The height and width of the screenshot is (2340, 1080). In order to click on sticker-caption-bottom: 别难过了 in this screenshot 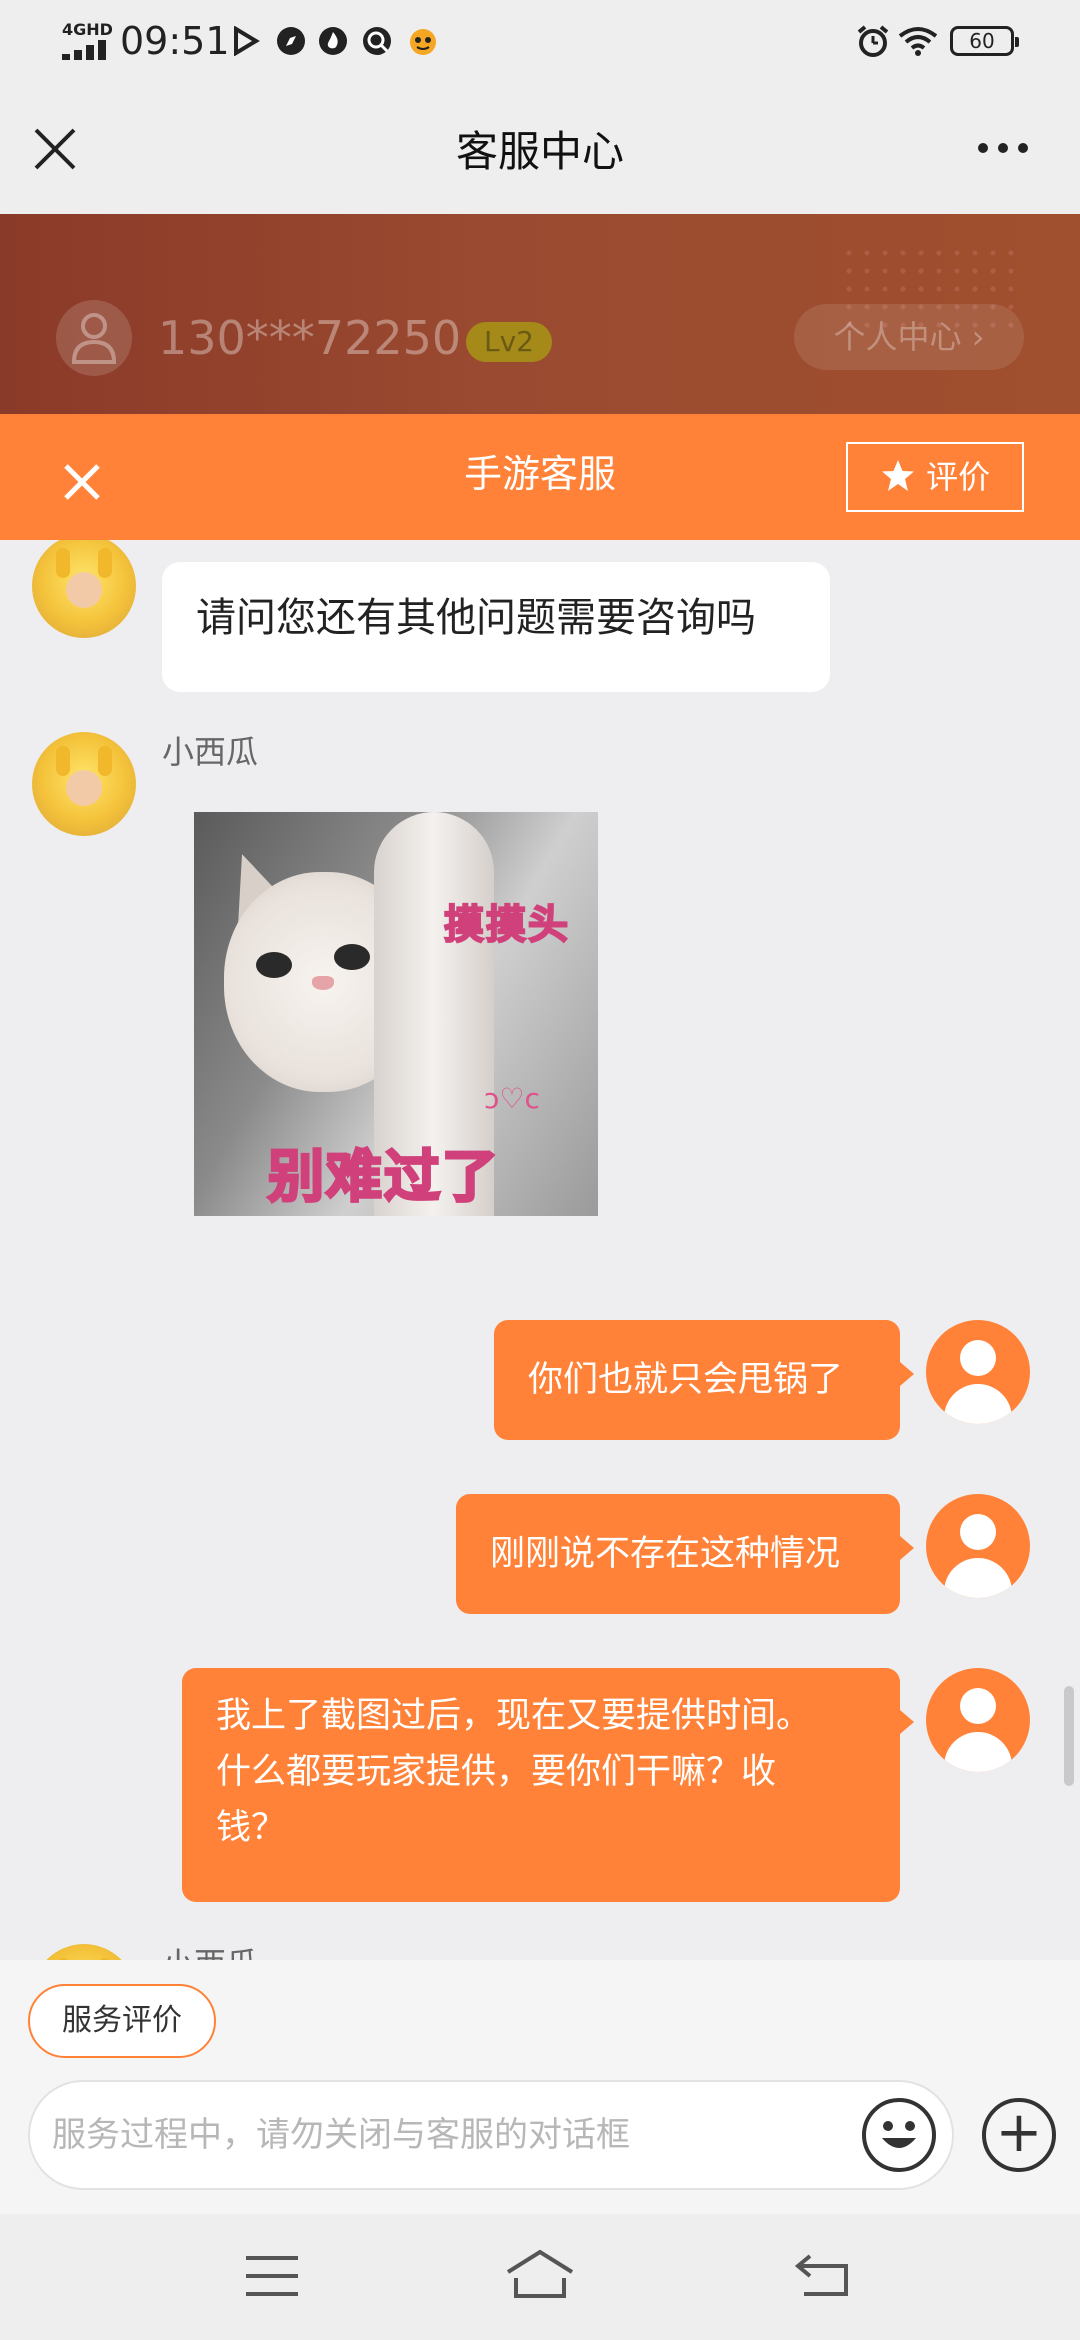, I will do `click(383, 1178)`.